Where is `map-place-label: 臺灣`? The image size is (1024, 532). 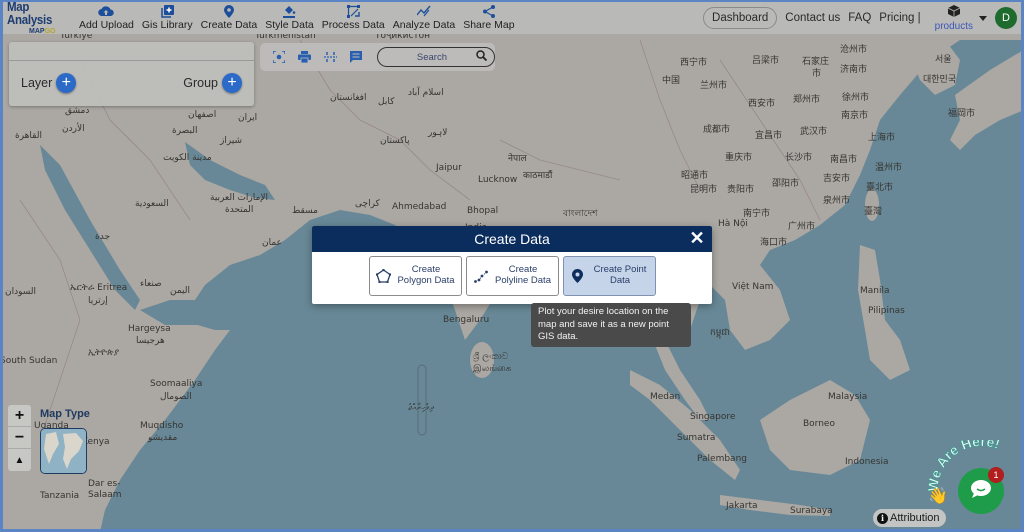
map-place-label: 臺灣 is located at coordinates (873, 212).